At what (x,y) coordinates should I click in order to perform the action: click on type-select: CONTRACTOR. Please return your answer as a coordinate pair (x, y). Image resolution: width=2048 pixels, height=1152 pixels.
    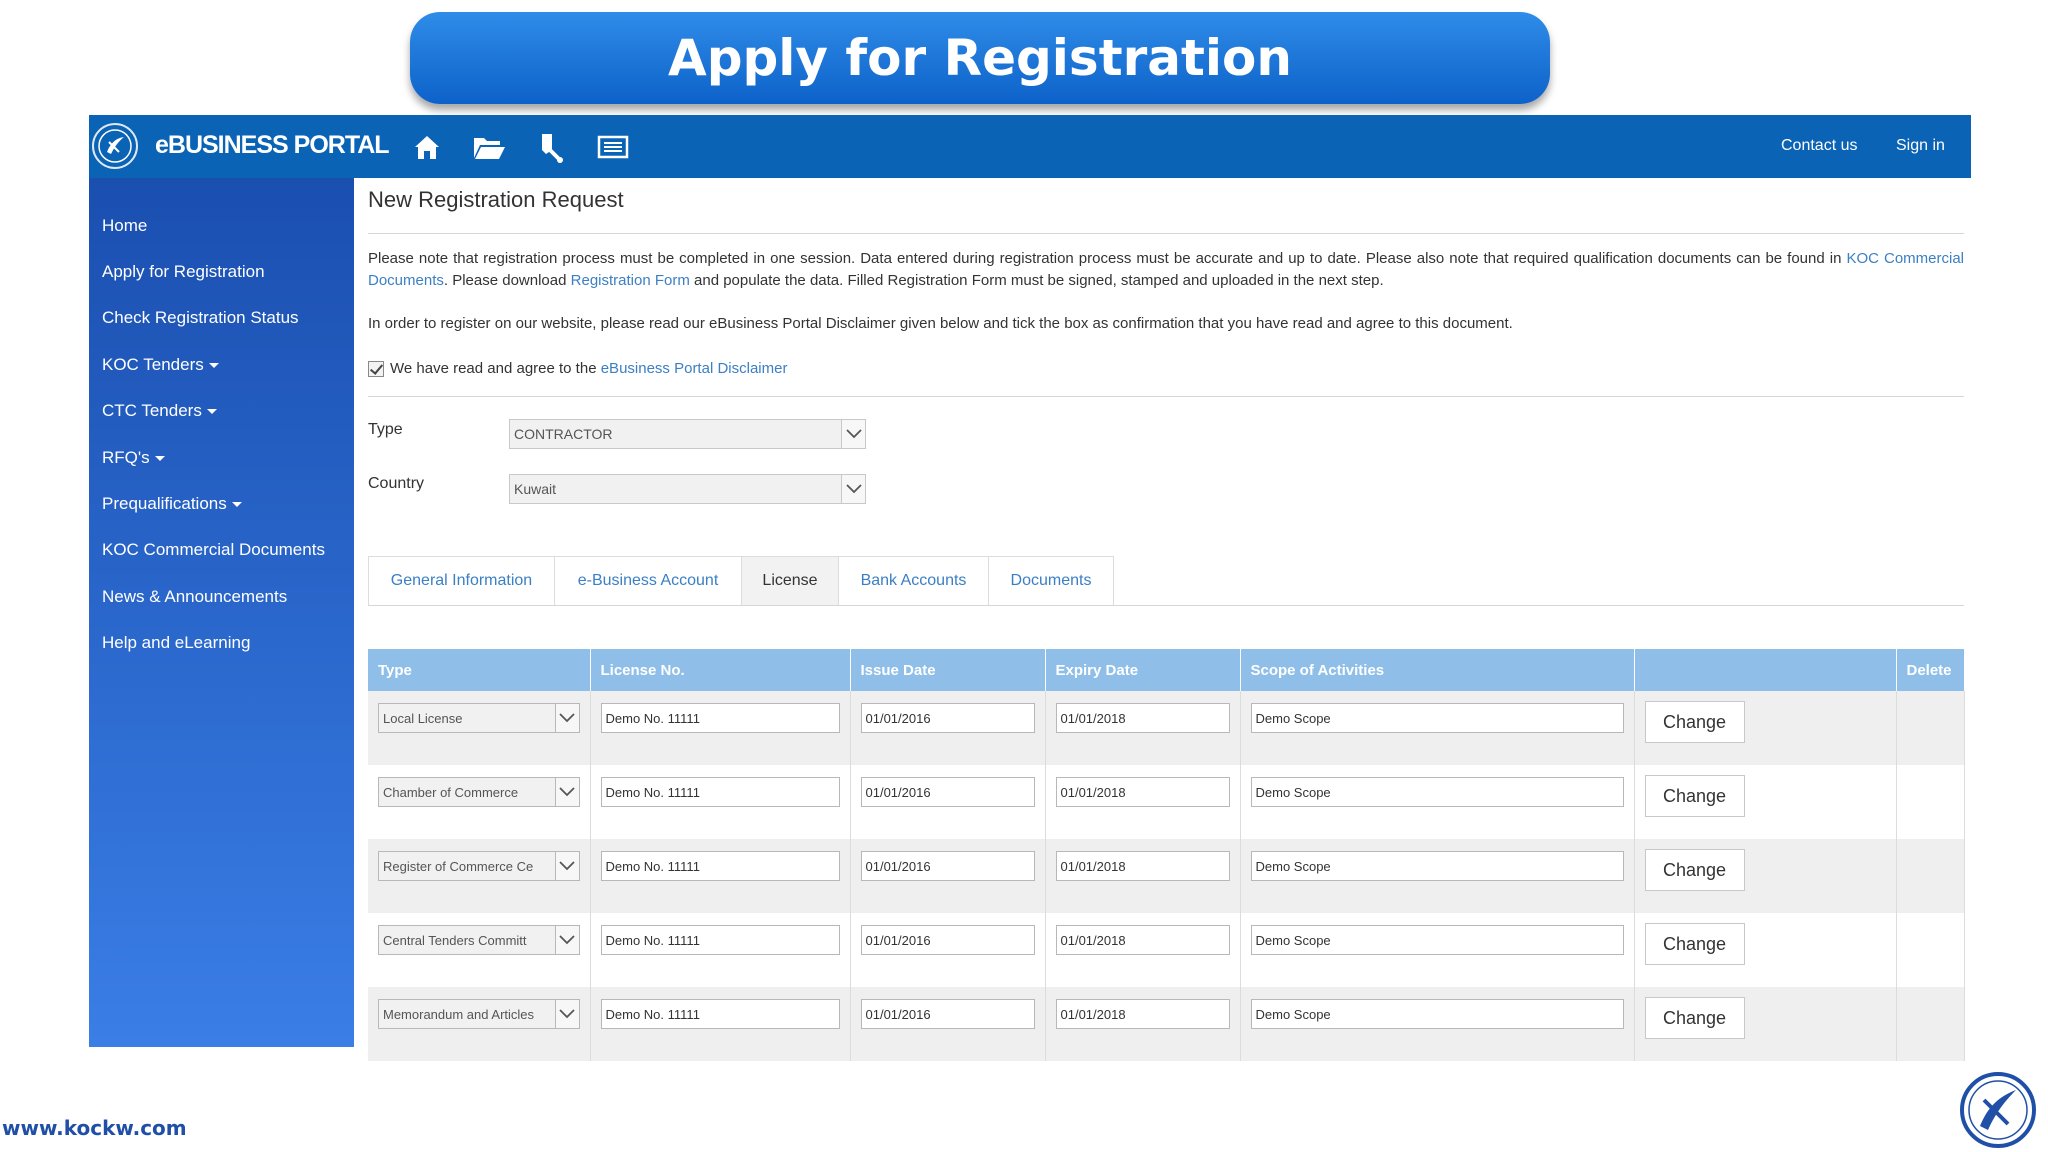
    Looking at the image, I should click on (687, 434).